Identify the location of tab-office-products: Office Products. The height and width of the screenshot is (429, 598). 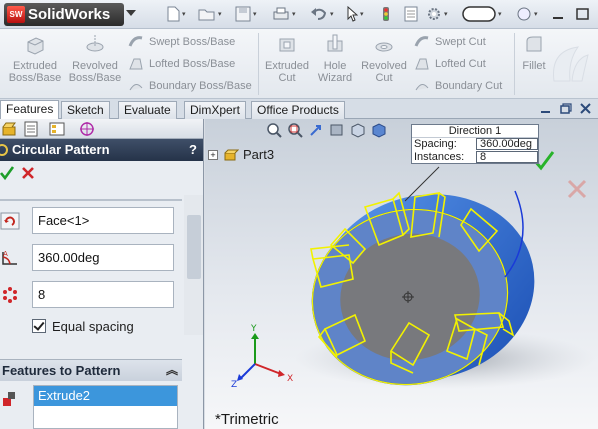
(298, 110).